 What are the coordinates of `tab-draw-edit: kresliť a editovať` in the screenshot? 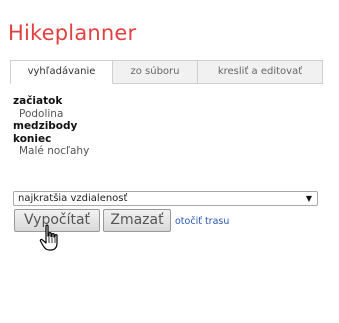 It's located at (260, 72).